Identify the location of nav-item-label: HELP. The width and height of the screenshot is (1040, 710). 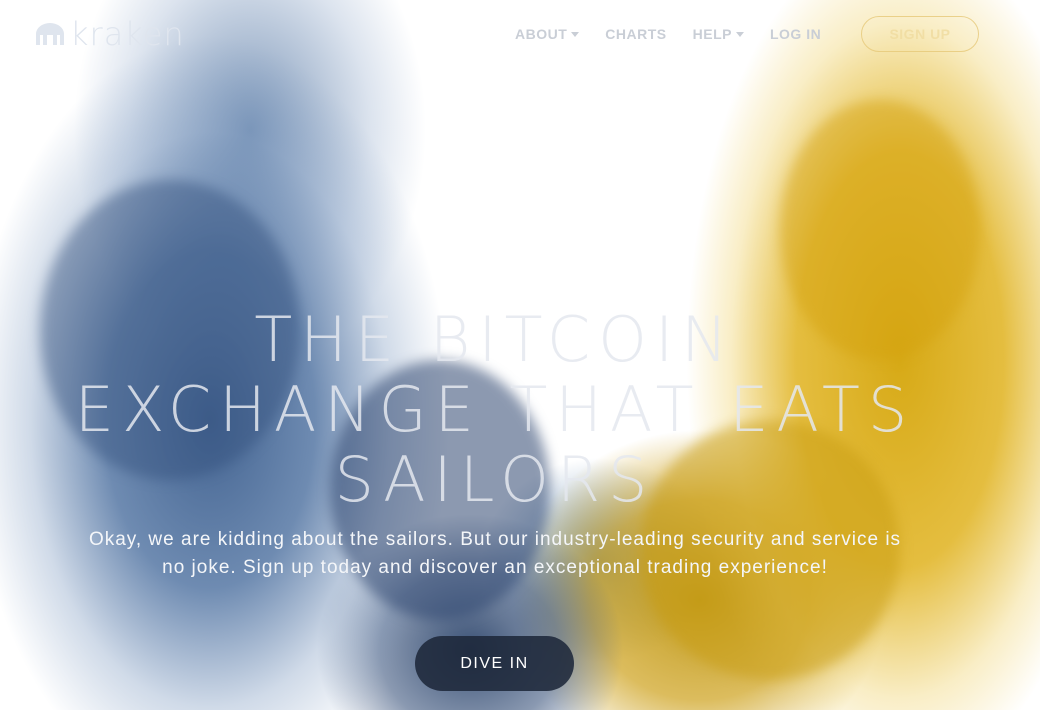
(712, 34).